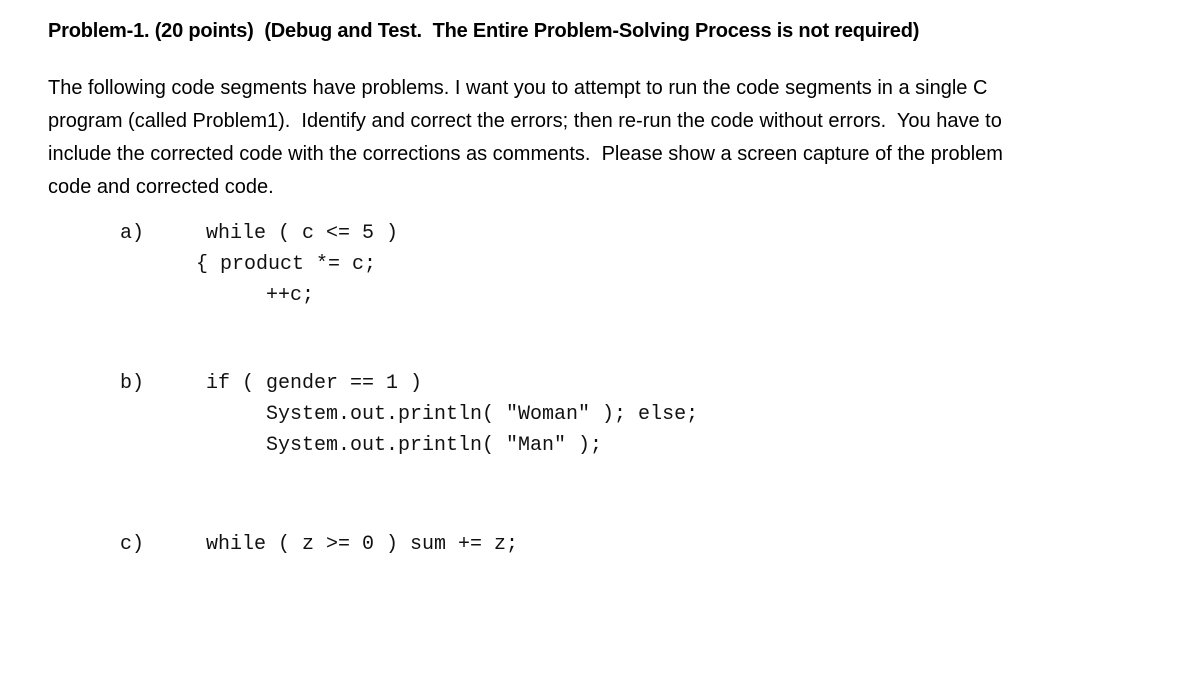 This screenshot has height=678, width=1178. I want to click on part-a-code-line: while ( c <= 5 ), so click(302, 233).